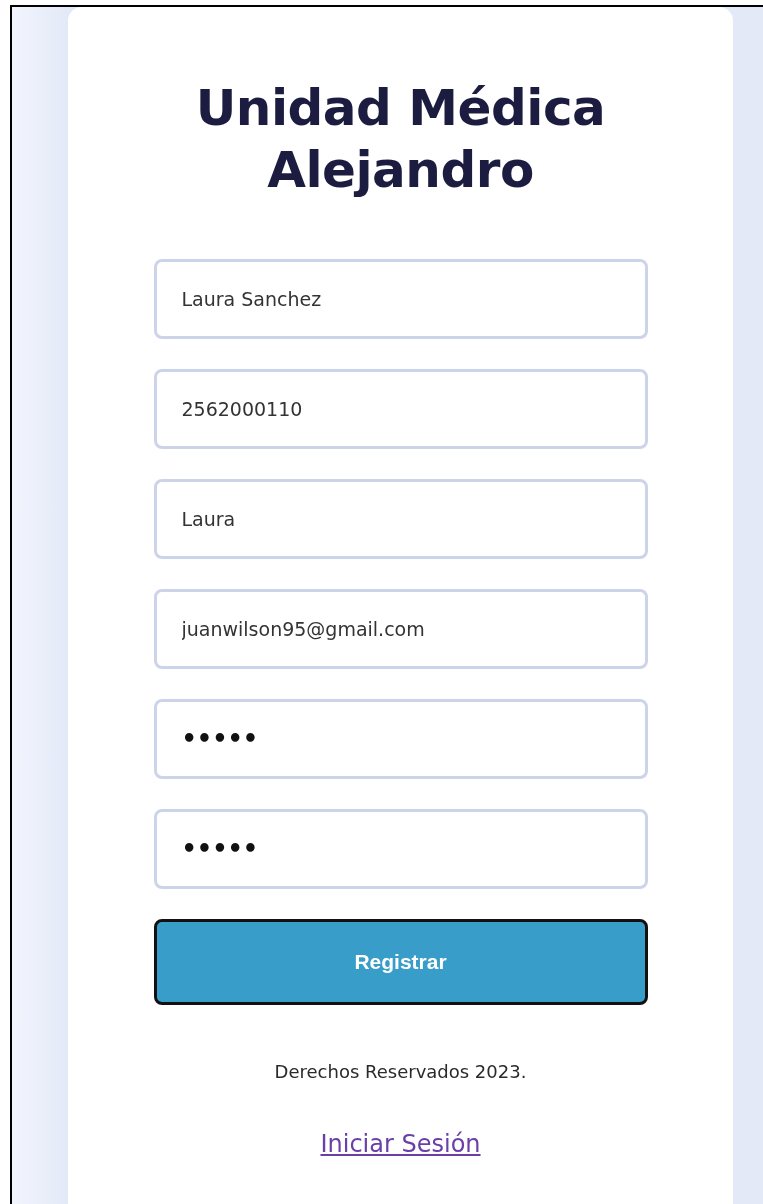  Describe the element at coordinates (400, 299) in the screenshot. I see `input-field: Laura Sanchez` at that location.